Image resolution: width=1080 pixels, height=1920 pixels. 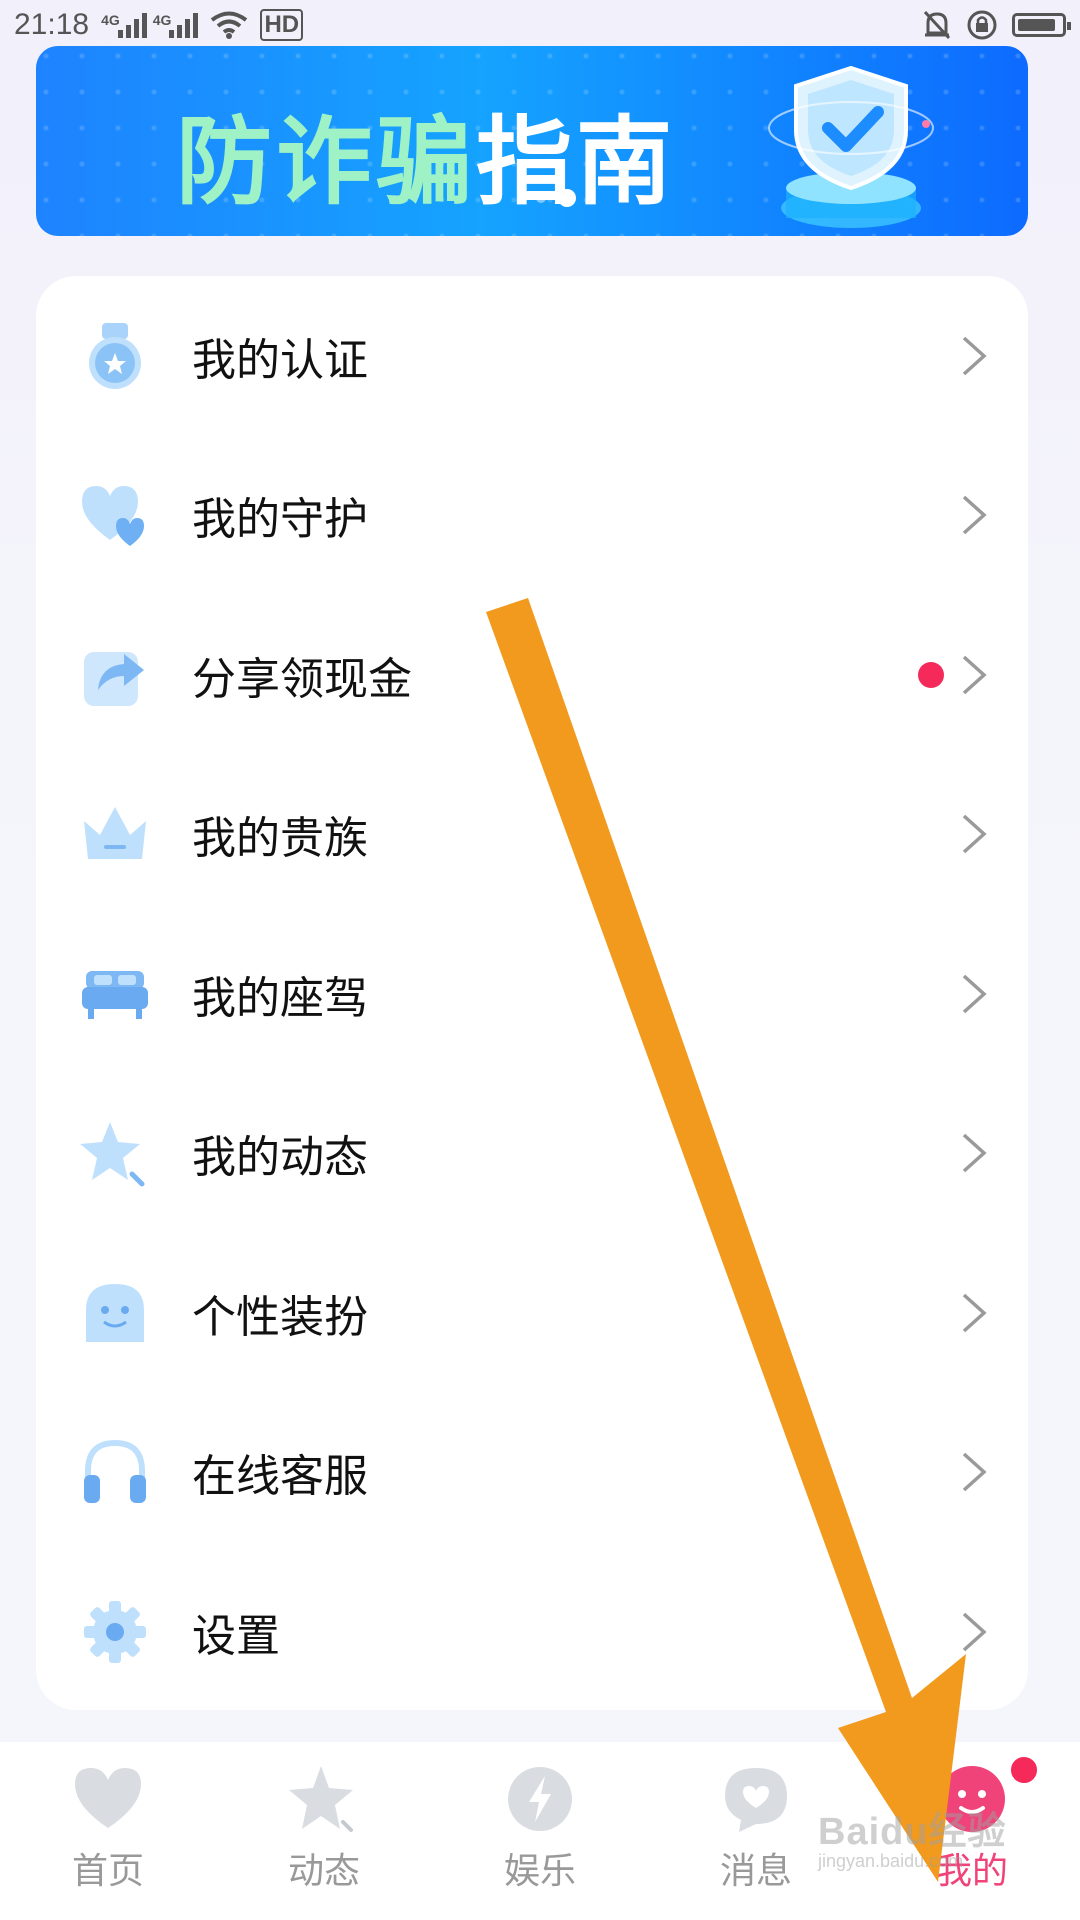 I want to click on ghost-icon, so click(x=115, y=1312).